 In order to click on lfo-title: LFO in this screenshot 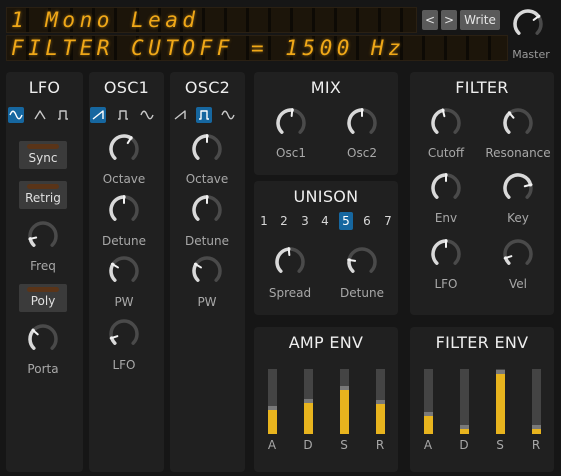, I will do `click(44, 87)`.